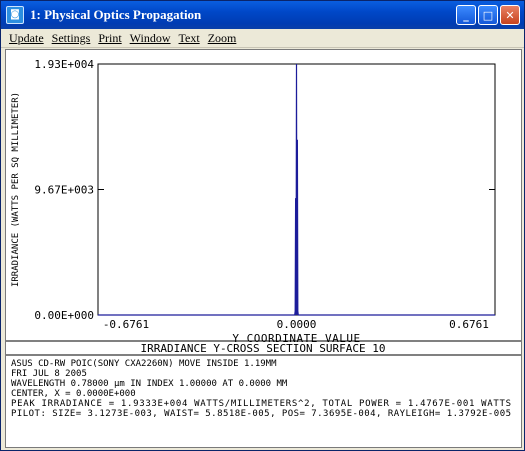 This screenshot has width=525, height=451. What do you see at coordinates (64, 190) in the screenshot?
I see `y-tick-label: 9.67E+003` at bounding box center [64, 190].